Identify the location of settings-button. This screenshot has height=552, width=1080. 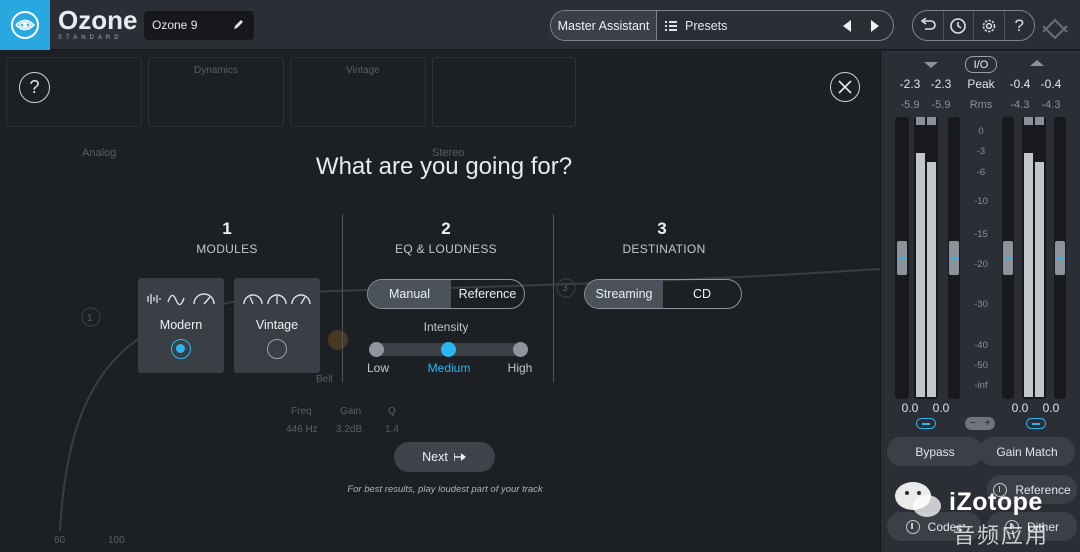
(989, 25).